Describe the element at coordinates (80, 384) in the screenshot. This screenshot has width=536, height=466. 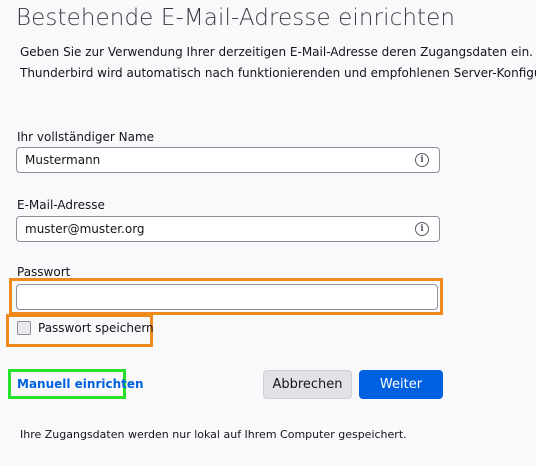
I see `manual-setup-link: Manuell einrichten` at that location.